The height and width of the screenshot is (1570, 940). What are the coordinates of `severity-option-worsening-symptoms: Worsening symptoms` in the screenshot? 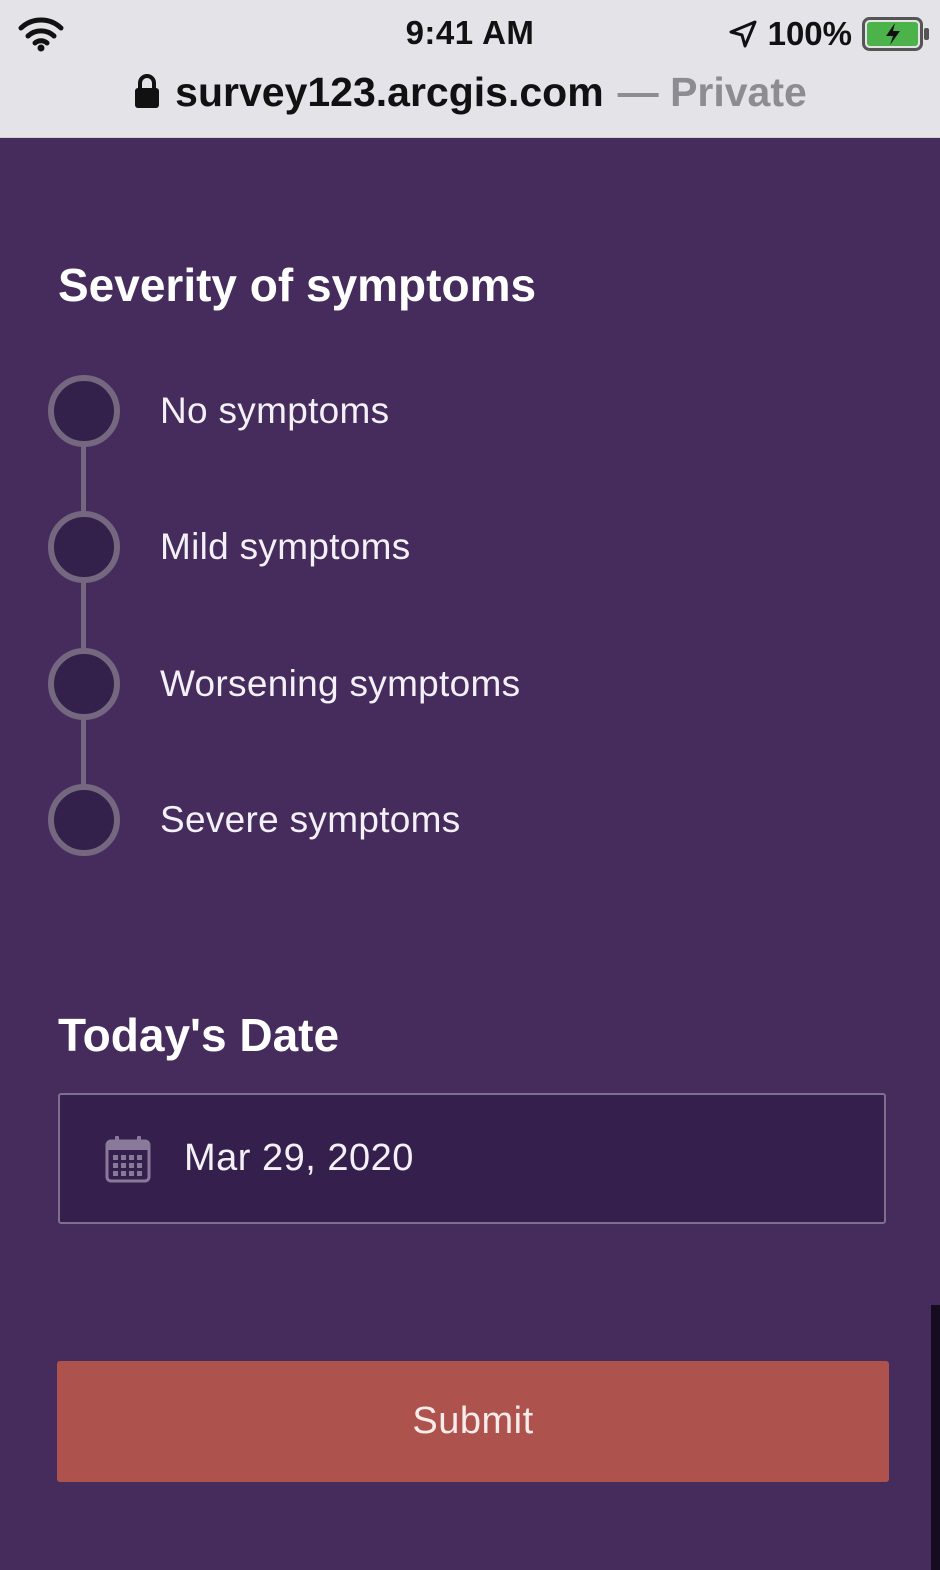 It's located at (398, 684).